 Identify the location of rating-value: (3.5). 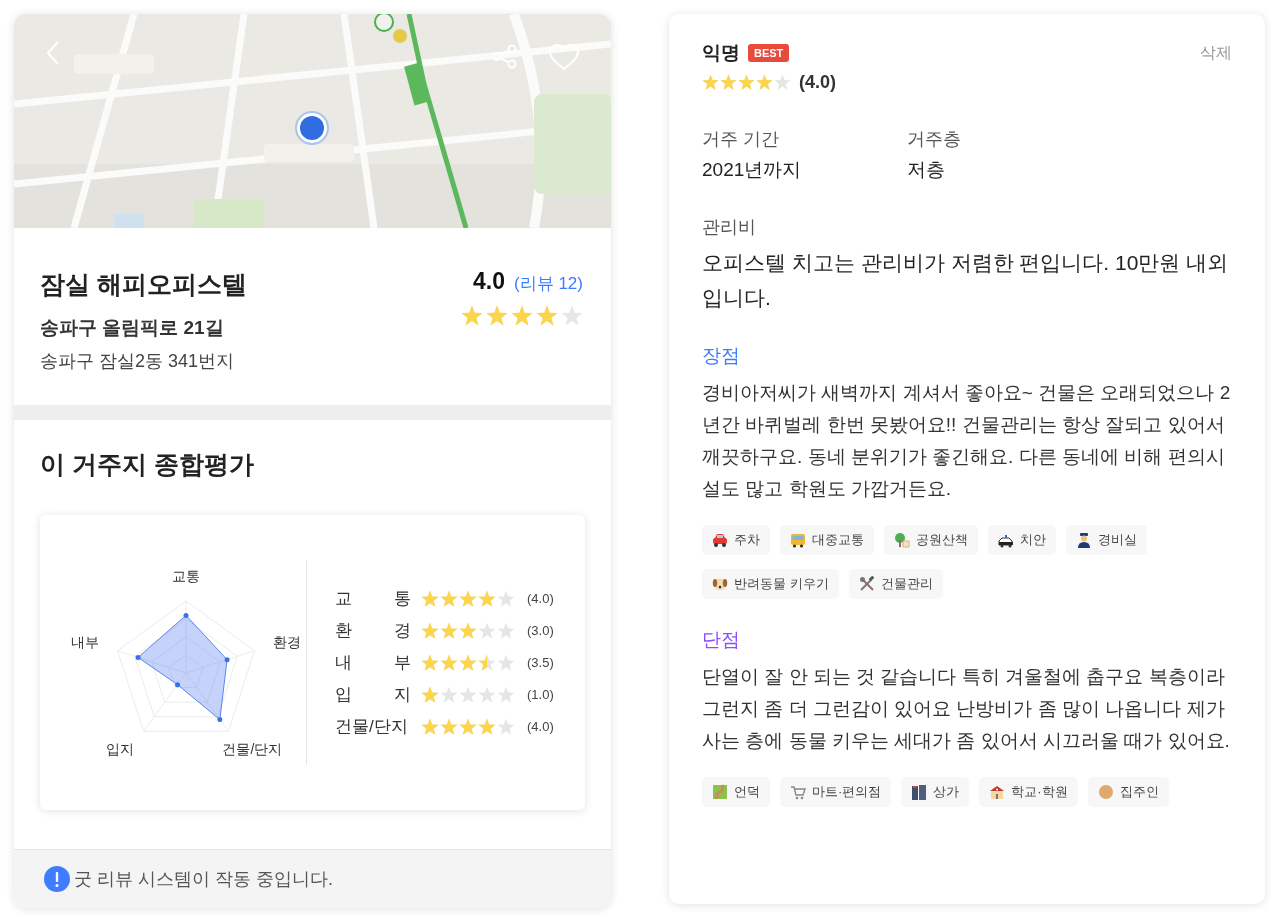
(540, 662).